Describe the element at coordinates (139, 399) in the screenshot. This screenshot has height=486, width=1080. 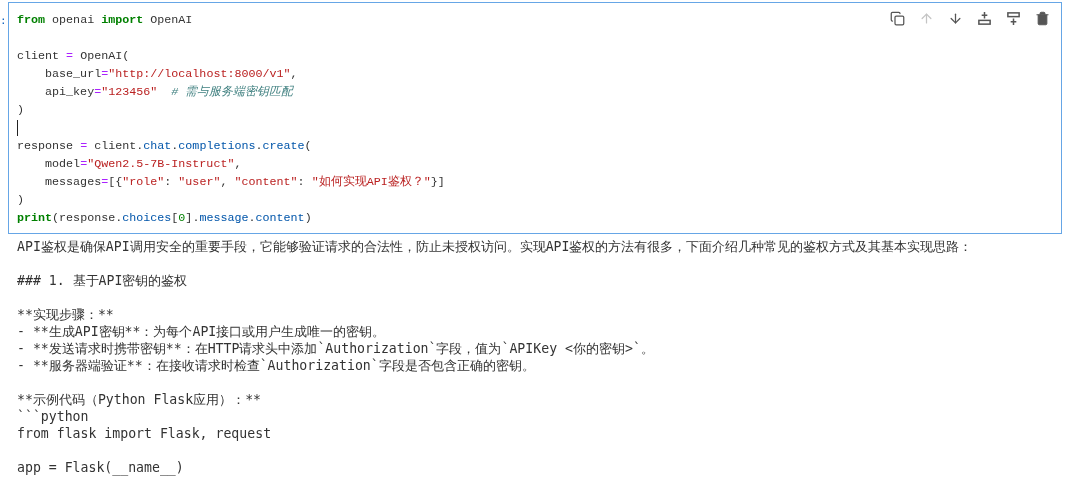
I see `output-line: **示例代码（Python Flask应用）：**` at that location.